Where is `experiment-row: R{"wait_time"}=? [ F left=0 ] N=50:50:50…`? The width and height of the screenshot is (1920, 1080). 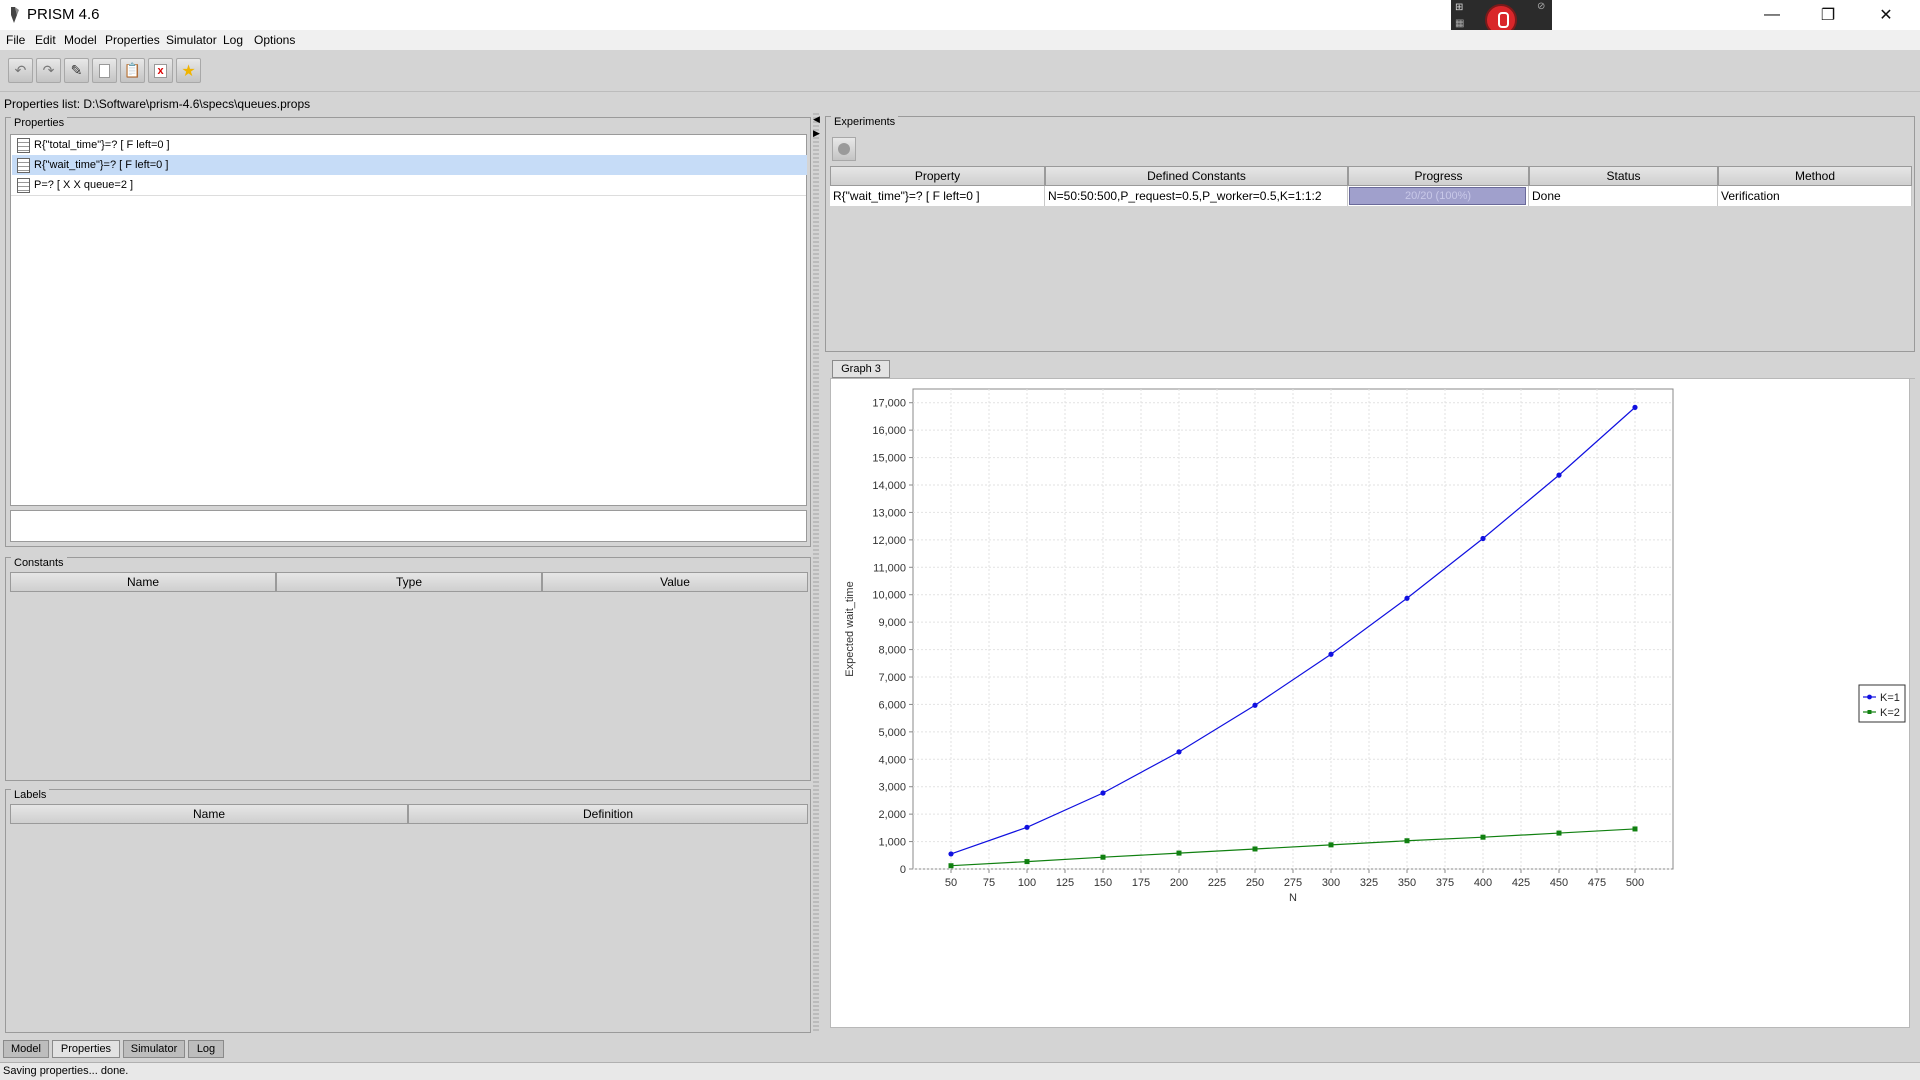 experiment-row: R{"wait_time"}=? [ F left=0 ] N=50:50:50… is located at coordinates (1371, 196).